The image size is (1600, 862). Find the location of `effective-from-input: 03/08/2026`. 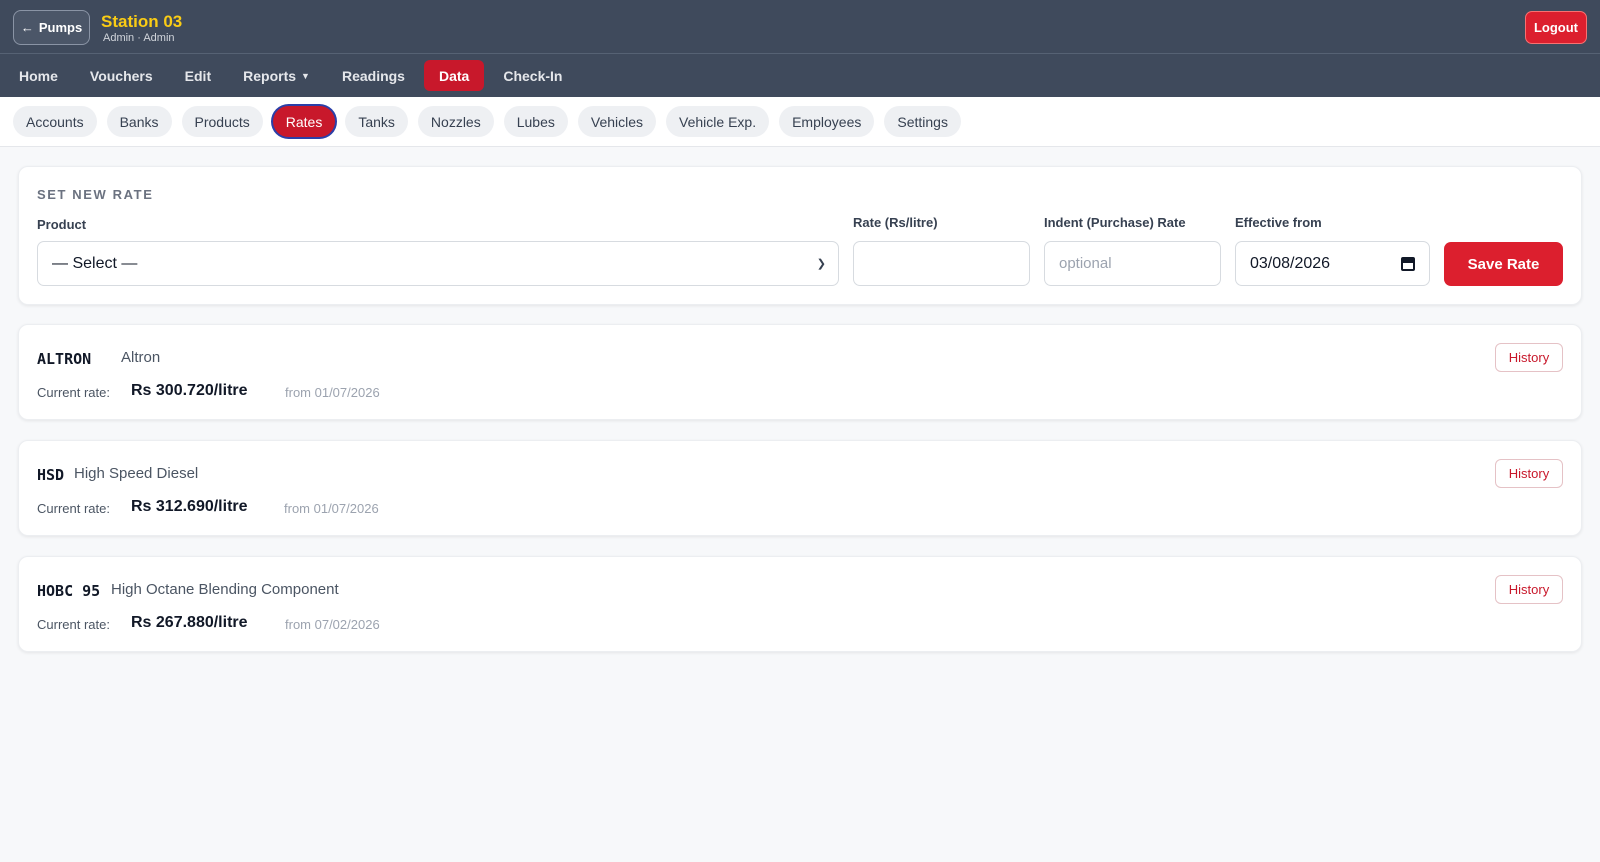

effective-from-input: 03/08/2026 is located at coordinates (1332, 263).